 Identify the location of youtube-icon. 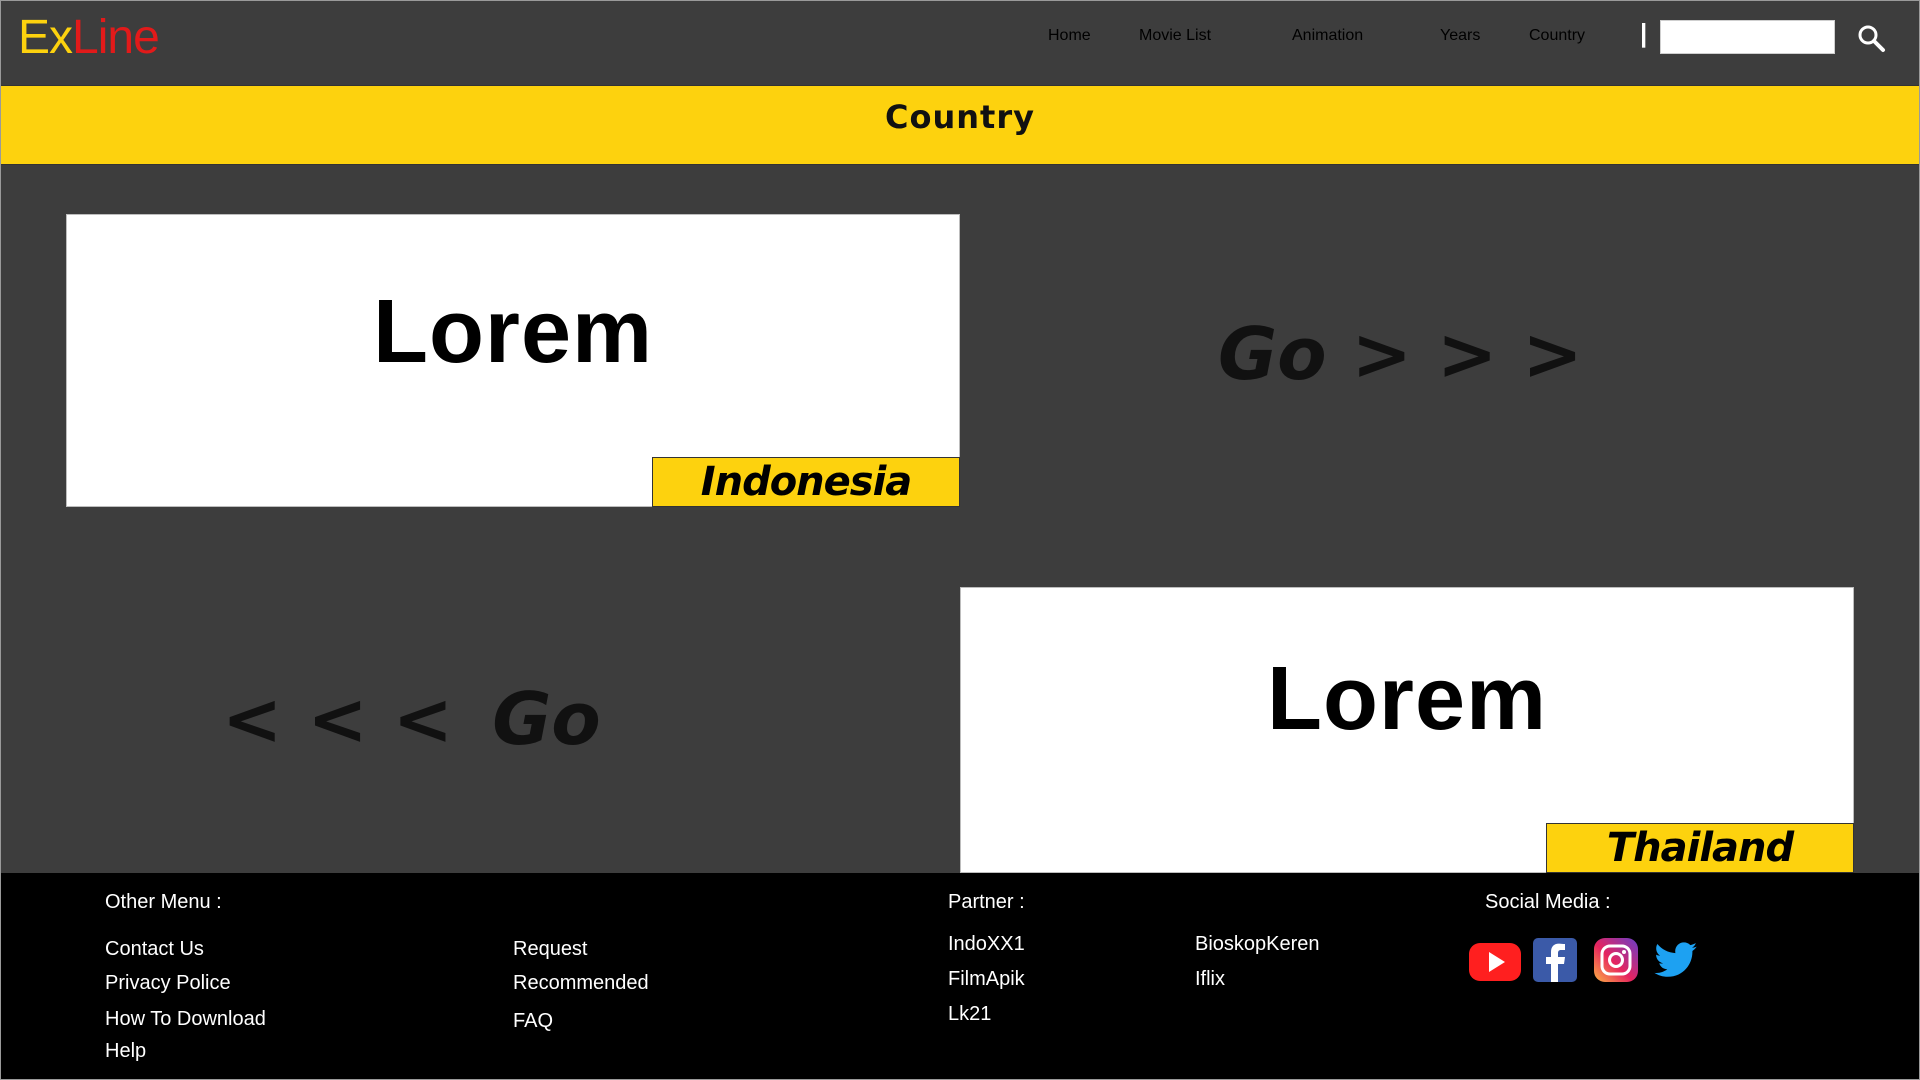
(1495, 962).